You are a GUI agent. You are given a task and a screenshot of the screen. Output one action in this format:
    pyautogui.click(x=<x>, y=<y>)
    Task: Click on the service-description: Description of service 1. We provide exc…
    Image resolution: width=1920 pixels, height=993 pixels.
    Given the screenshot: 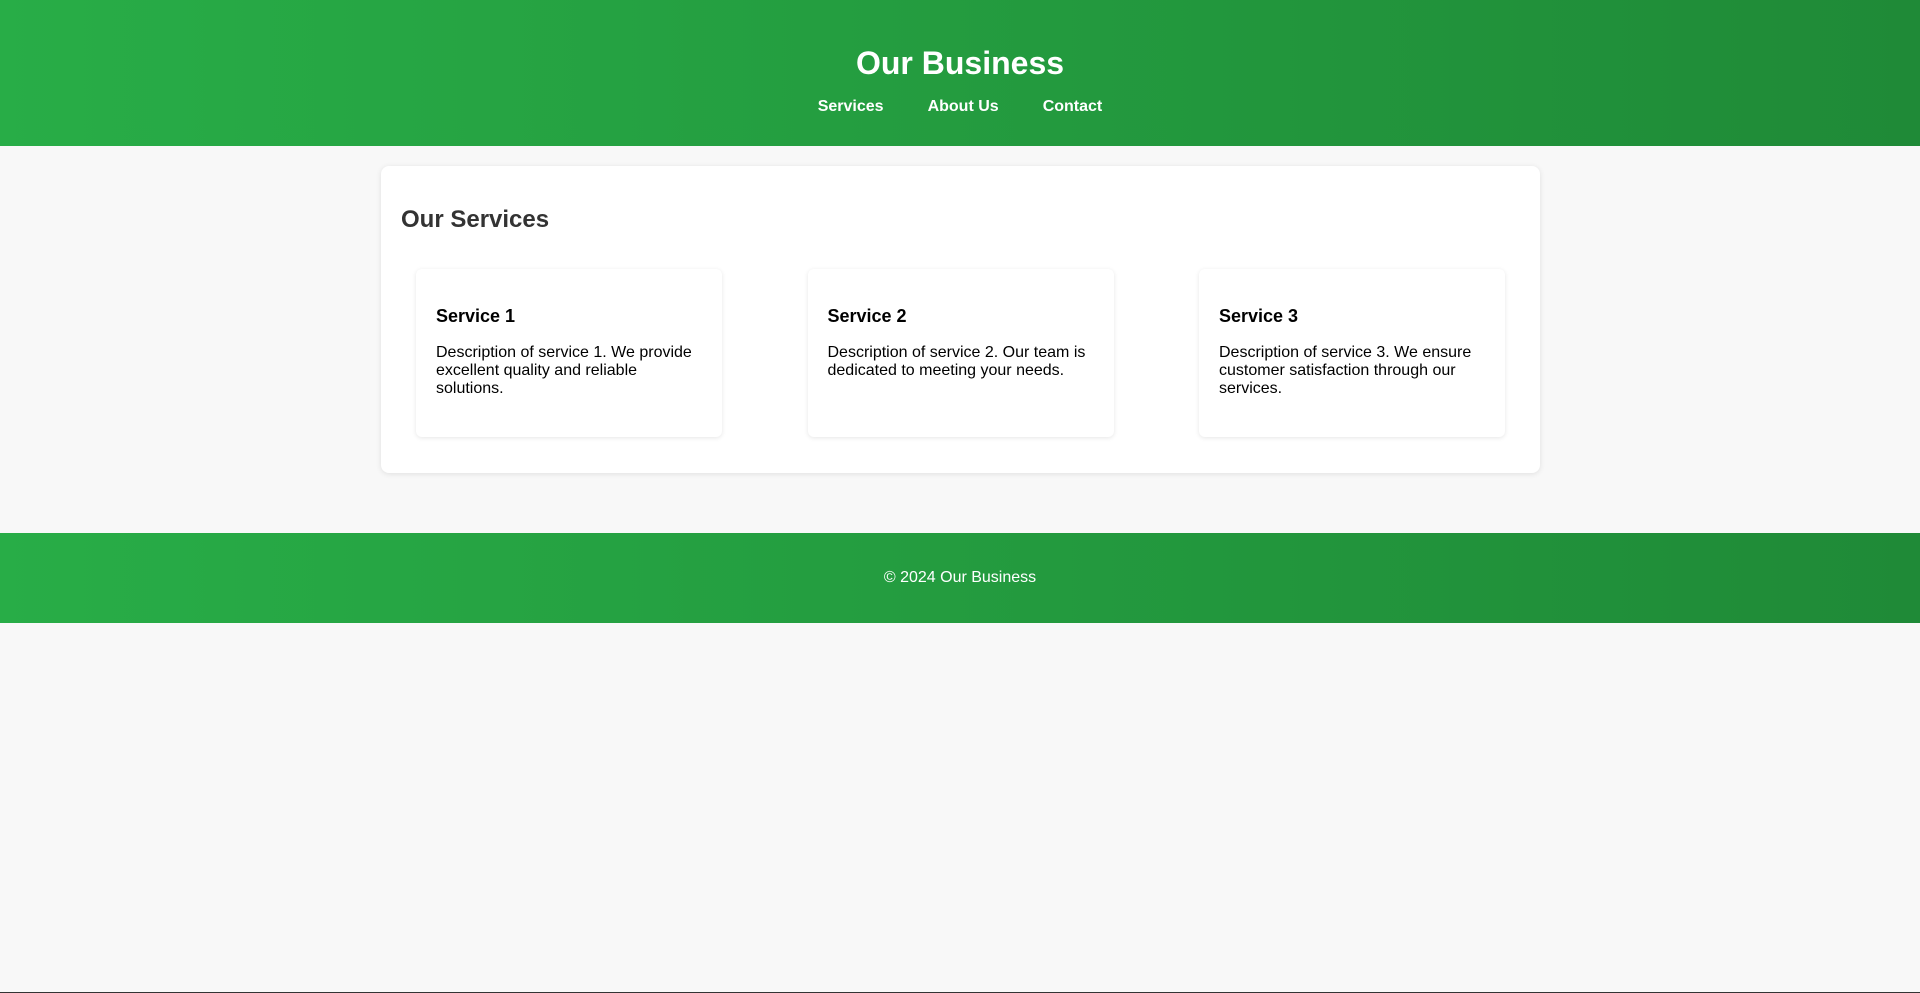 What is the action you would take?
    pyautogui.click(x=564, y=370)
    